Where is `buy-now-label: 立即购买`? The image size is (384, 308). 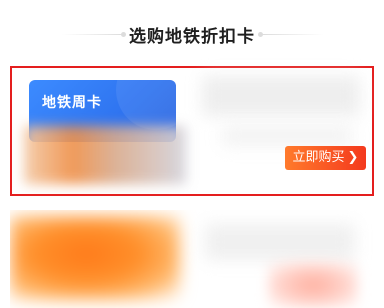
buy-now-label: 立即购买 is located at coordinates (318, 157).